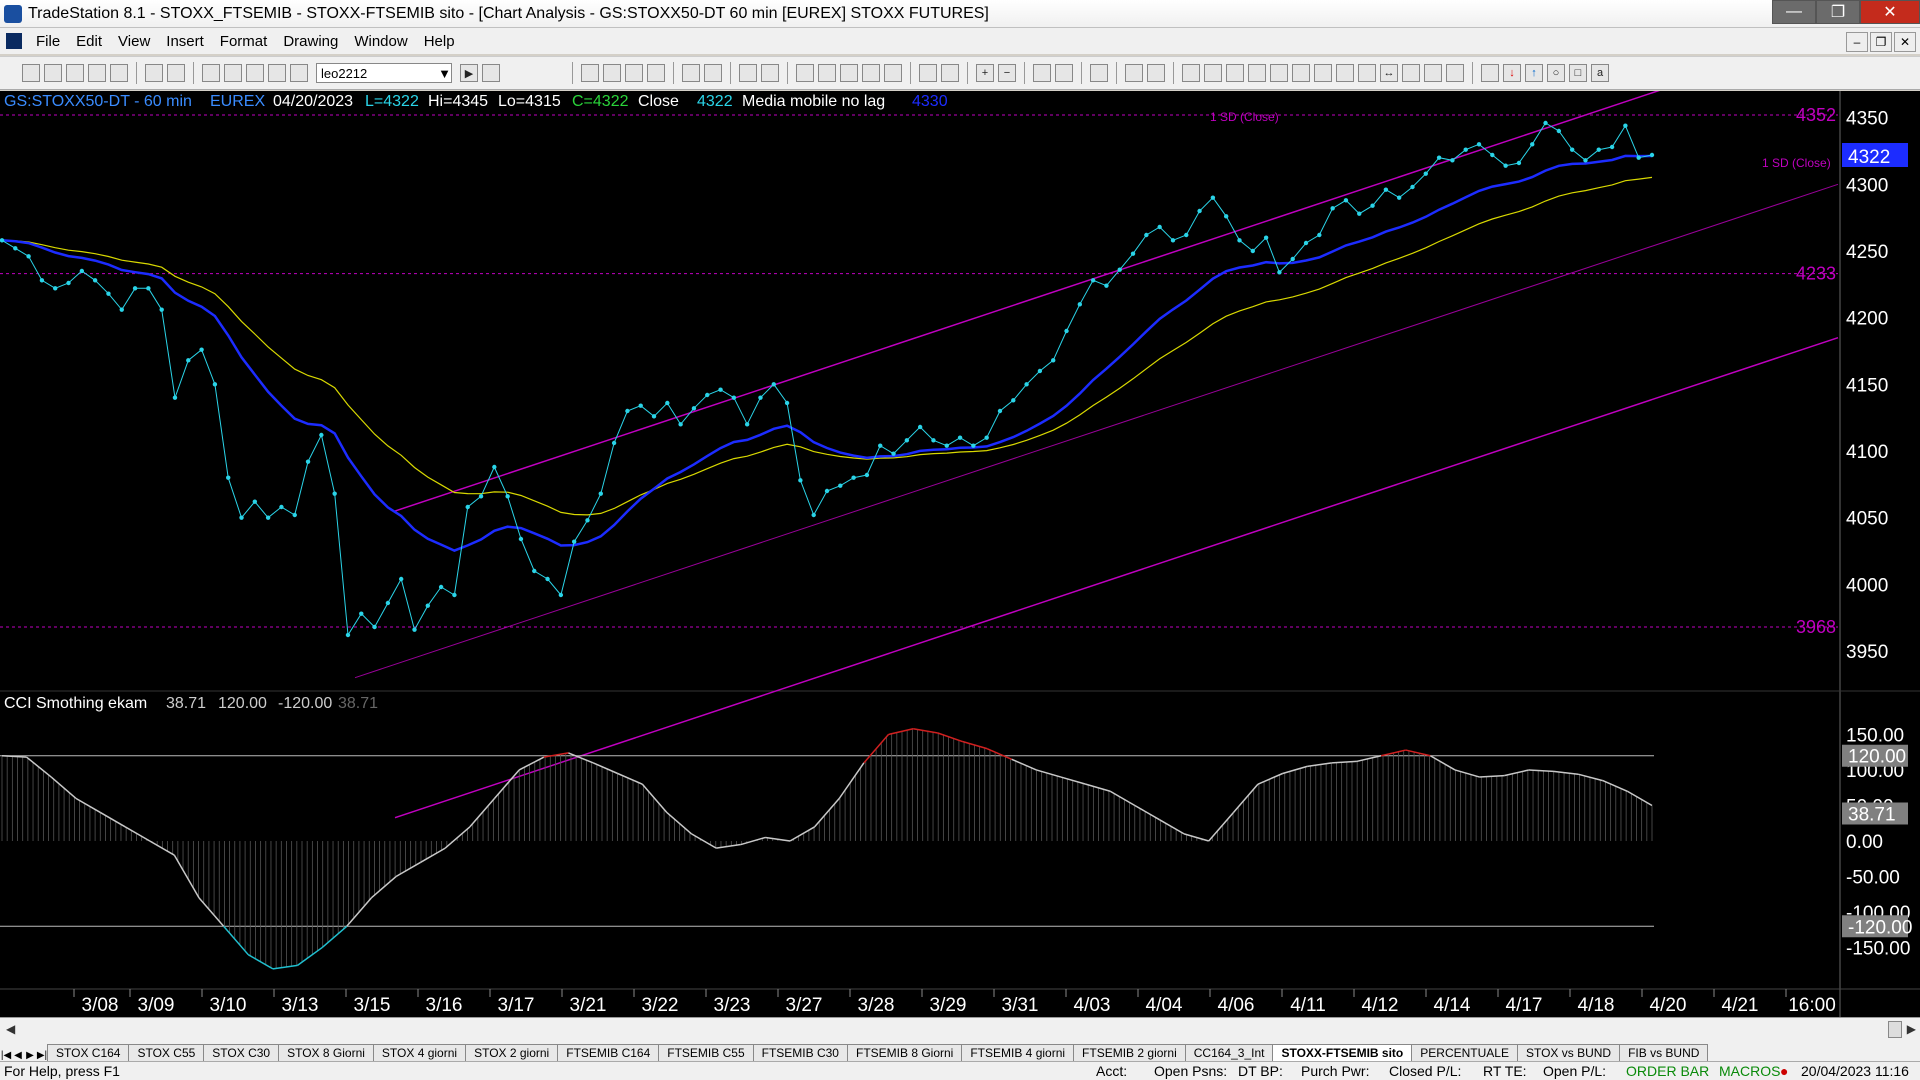  What do you see at coordinates (1007, 73) in the screenshot?
I see `zoom-out-icon: −` at bounding box center [1007, 73].